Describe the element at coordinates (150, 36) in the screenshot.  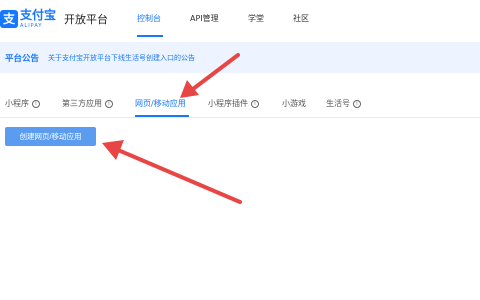
I see `nav-active-indicator` at that location.